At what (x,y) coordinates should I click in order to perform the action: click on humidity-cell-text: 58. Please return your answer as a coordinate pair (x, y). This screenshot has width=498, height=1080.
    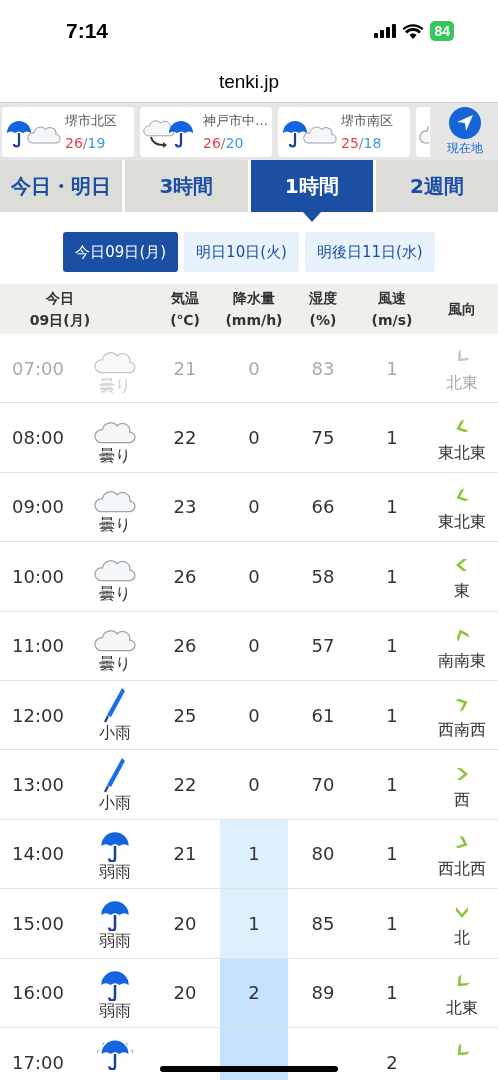
    Looking at the image, I should click on (323, 576).